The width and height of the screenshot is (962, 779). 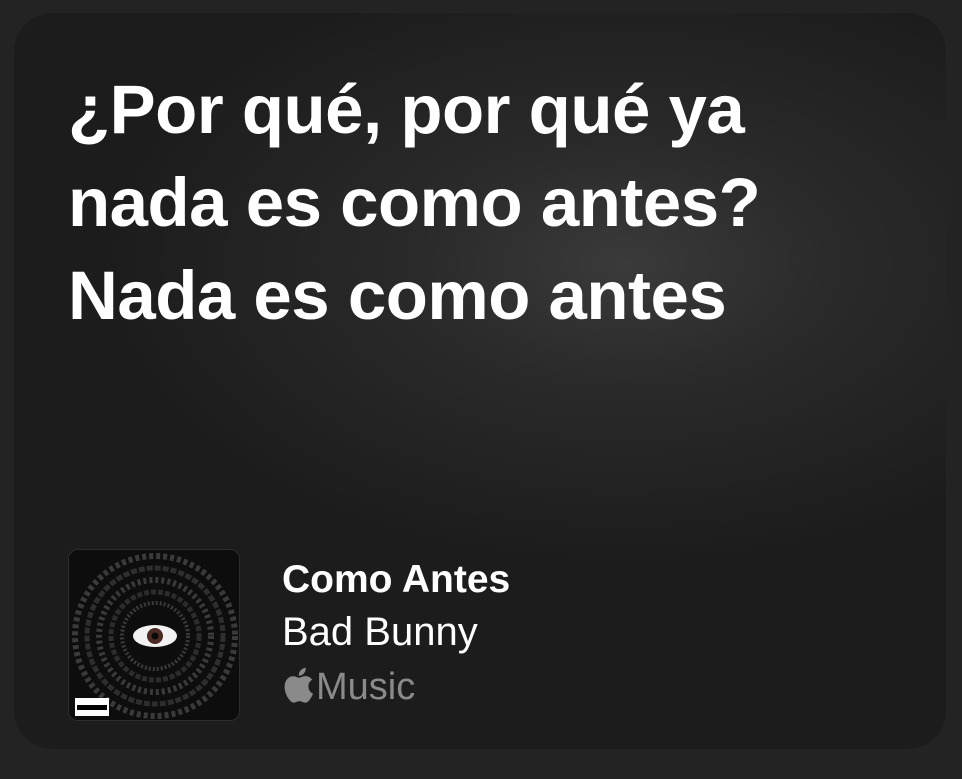 I want to click on song-title: Como Antes, so click(x=396, y=579).